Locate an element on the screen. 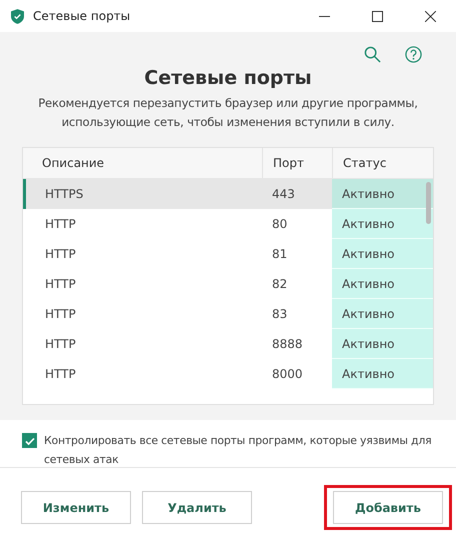 The image size is (456, 553). close-icon is located at coordinates (430, 16).